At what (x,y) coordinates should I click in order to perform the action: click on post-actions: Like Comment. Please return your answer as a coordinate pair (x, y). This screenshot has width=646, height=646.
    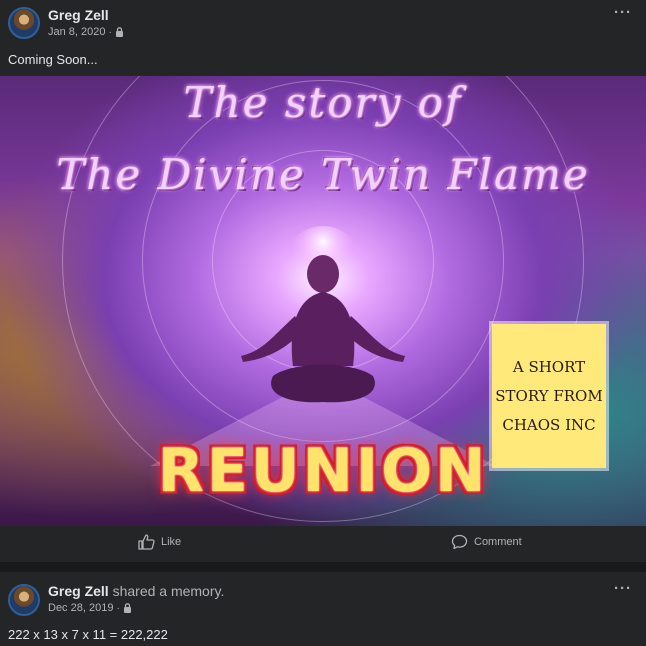
    Looking at the image, I should click on (323, 544).